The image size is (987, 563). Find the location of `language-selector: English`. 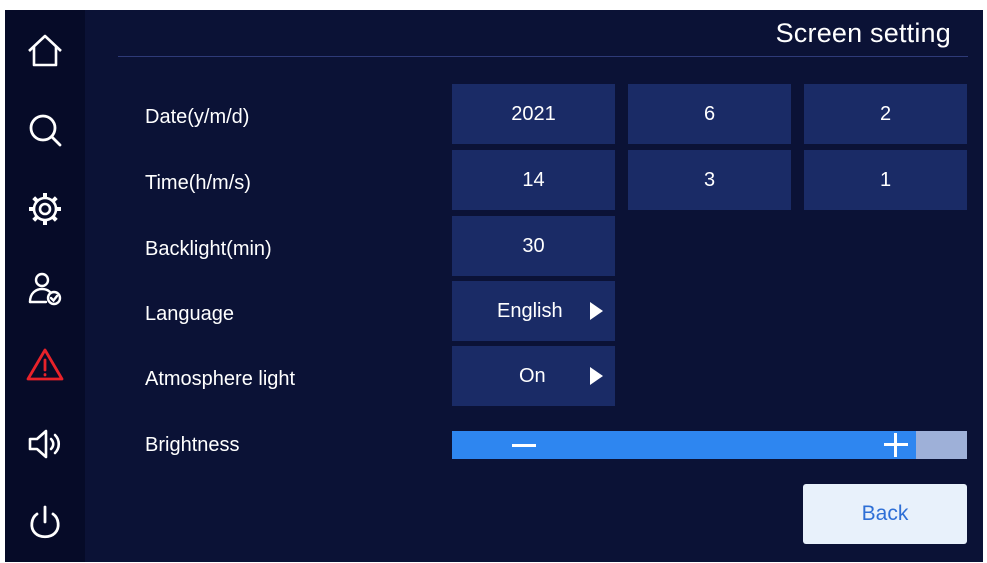

language-selector: English is located at coordinates (533, 311).